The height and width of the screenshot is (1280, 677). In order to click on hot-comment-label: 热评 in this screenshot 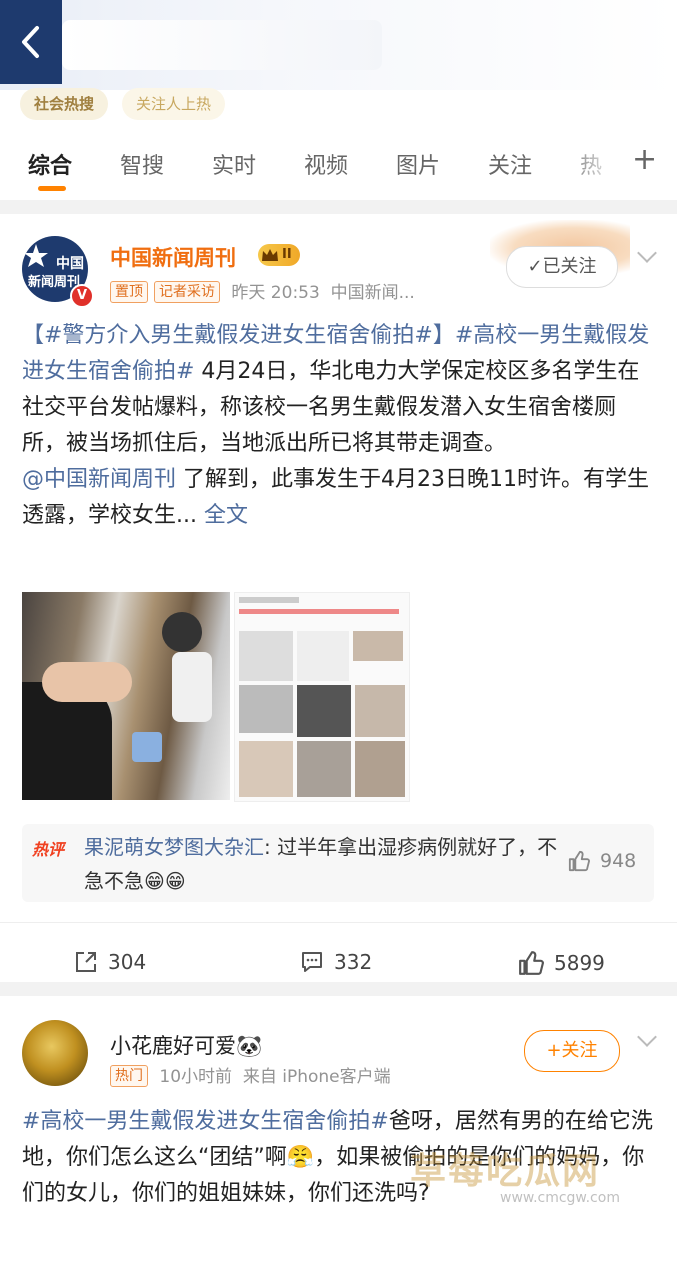, I will do `click(48, 849)`.